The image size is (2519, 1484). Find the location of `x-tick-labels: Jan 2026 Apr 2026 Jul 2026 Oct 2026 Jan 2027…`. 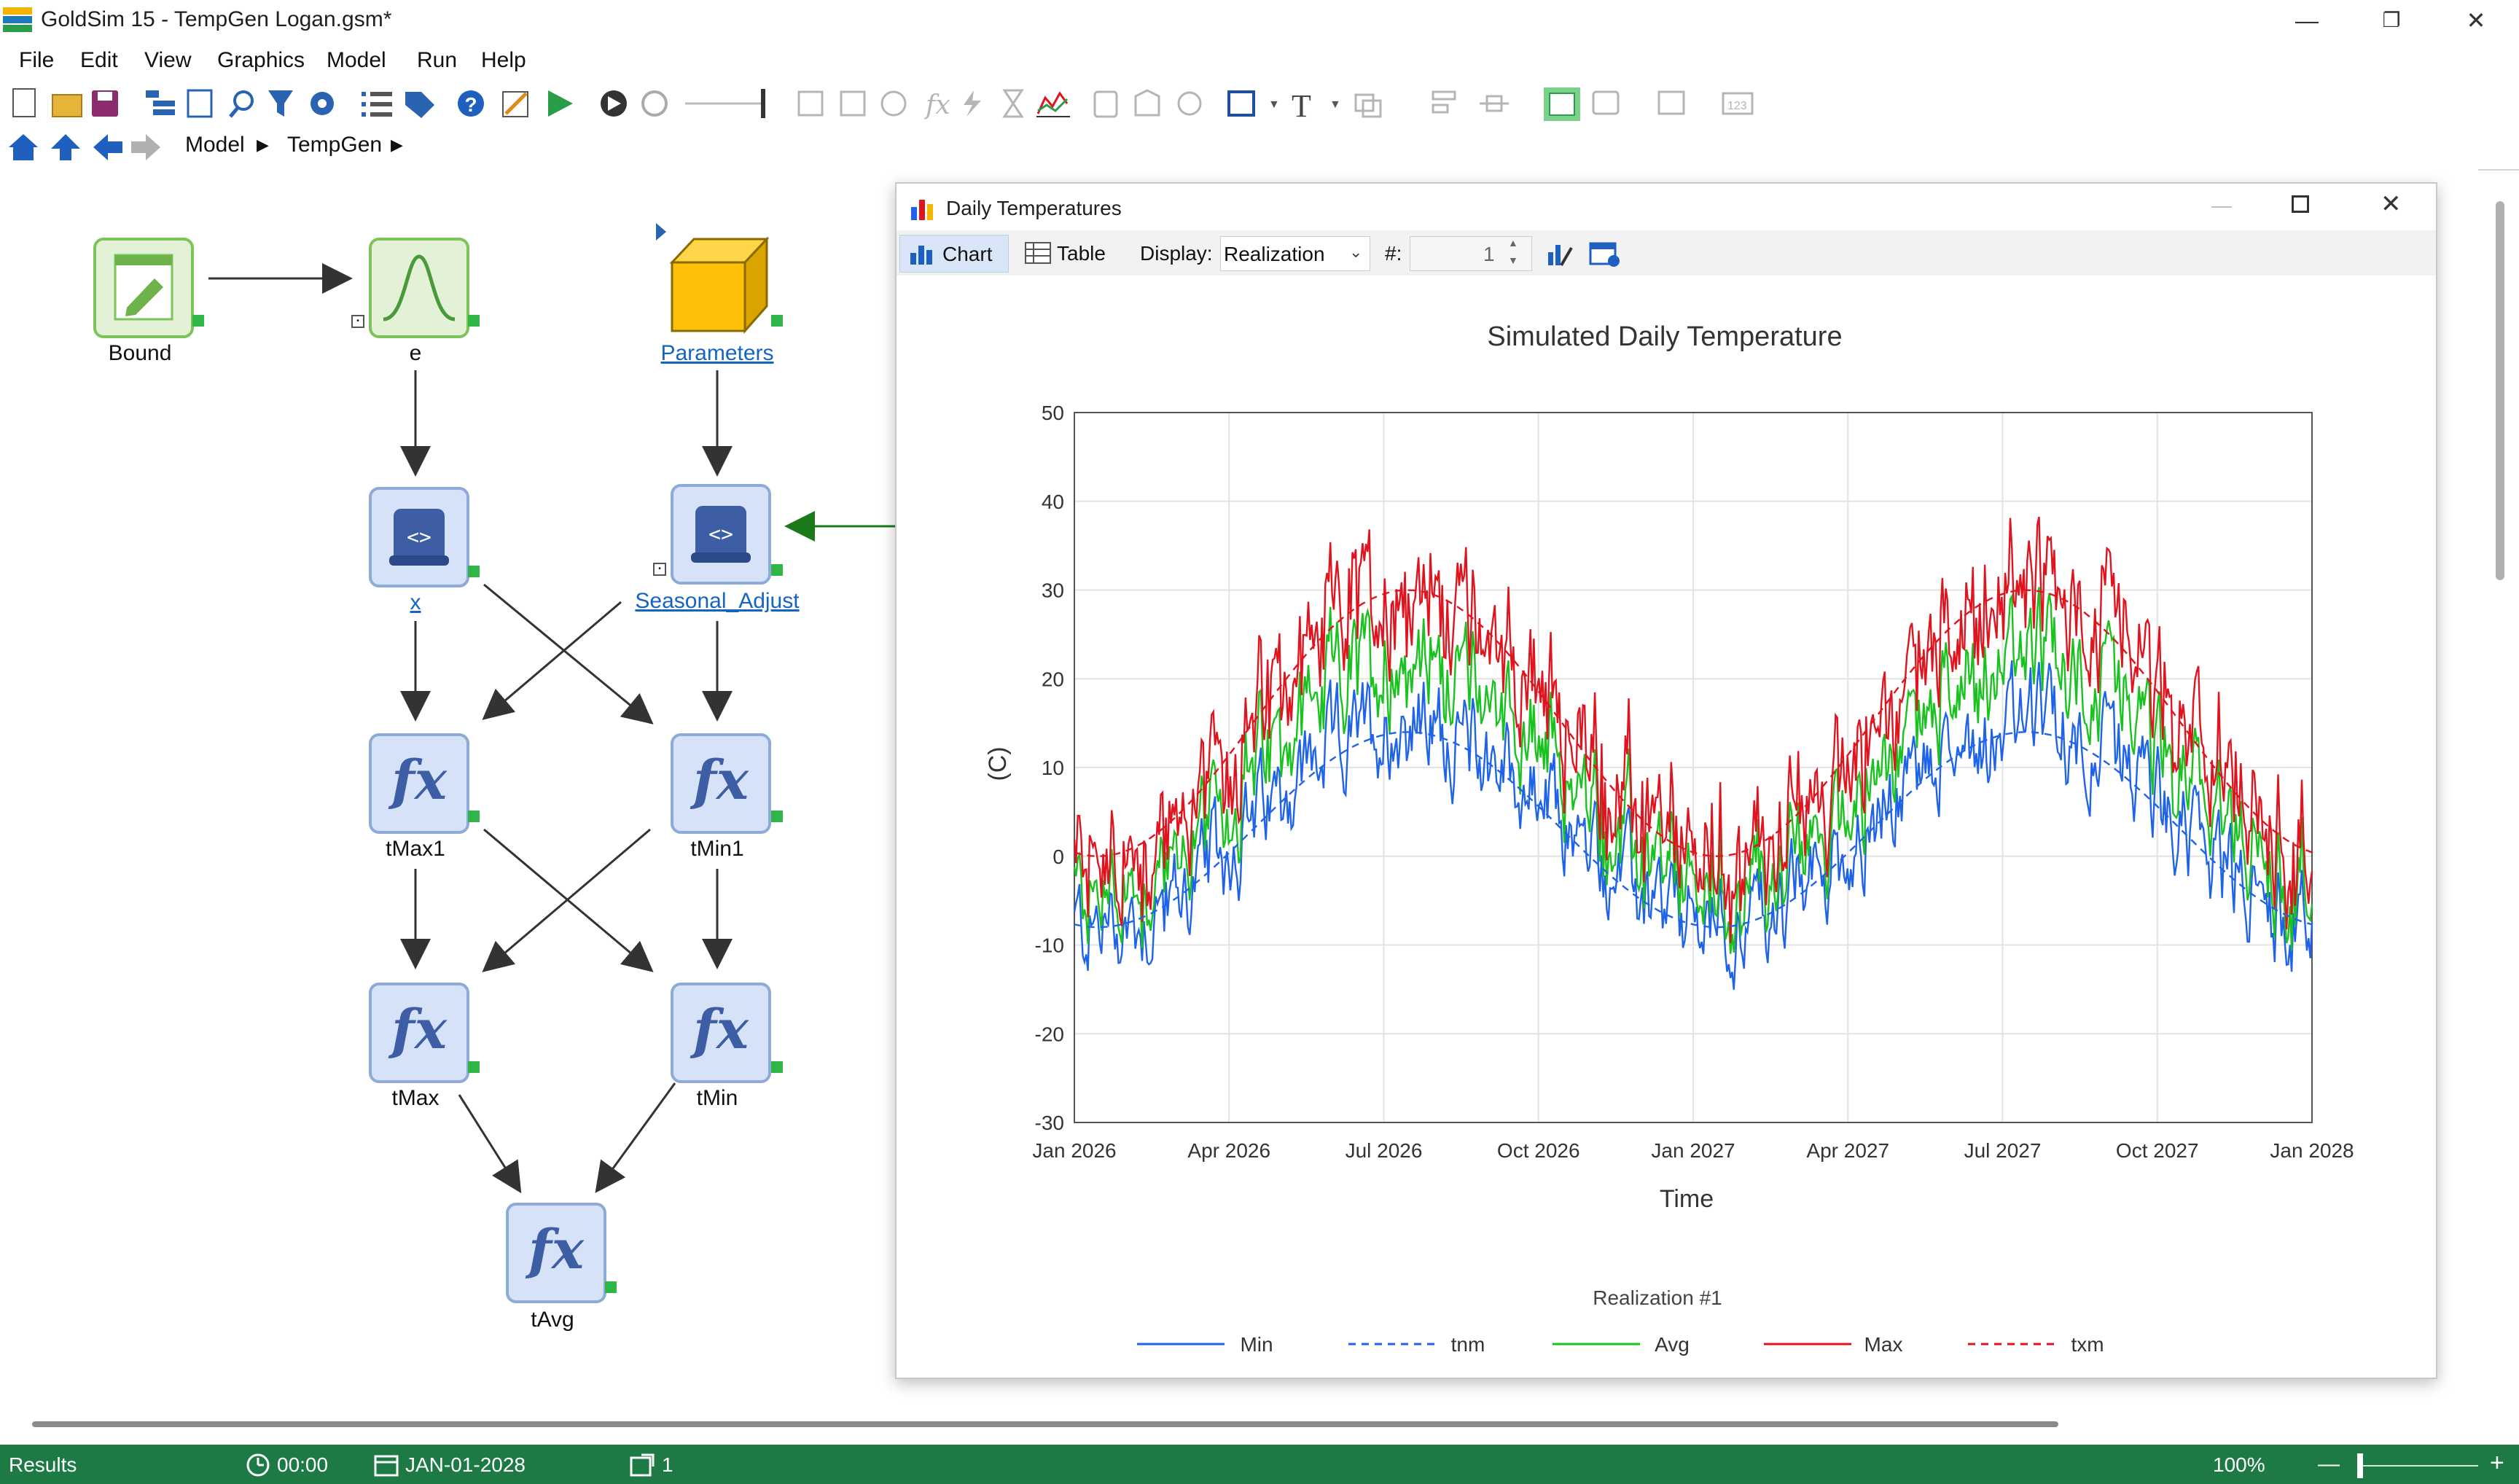

x-tick-labels: Jan 2026 Apr 2026 Jul 2026 Oct 2026 Jan 2027… is located at coordinates (1693, 1150).